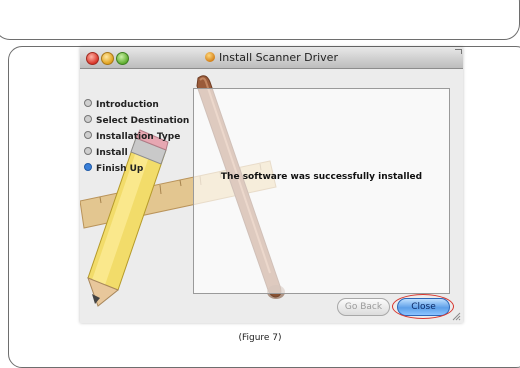 The image size is (520, 368). Describe the element at coordinates (136, 153) in the screenshot. I see `step-install: Install` at that location.